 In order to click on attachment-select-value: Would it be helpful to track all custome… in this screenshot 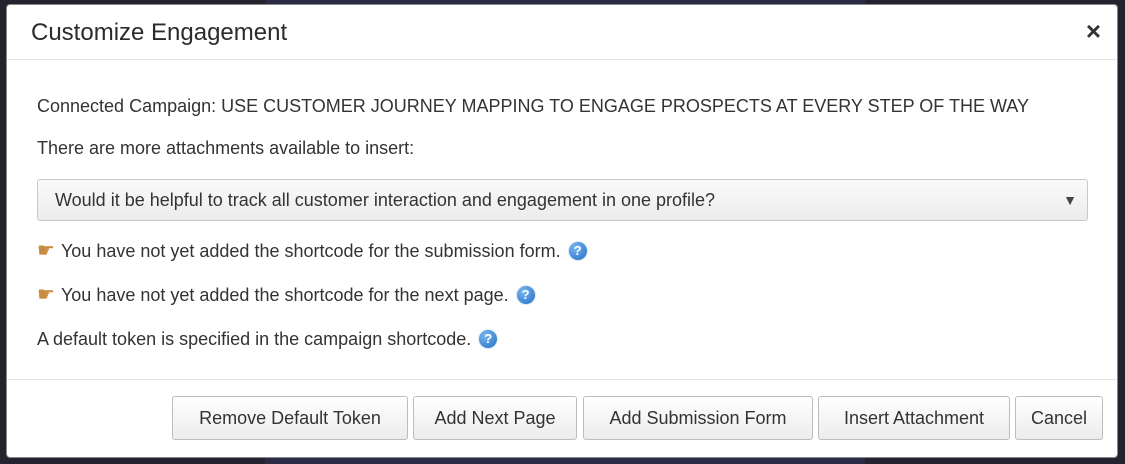, I will do `click(385, 200)`.